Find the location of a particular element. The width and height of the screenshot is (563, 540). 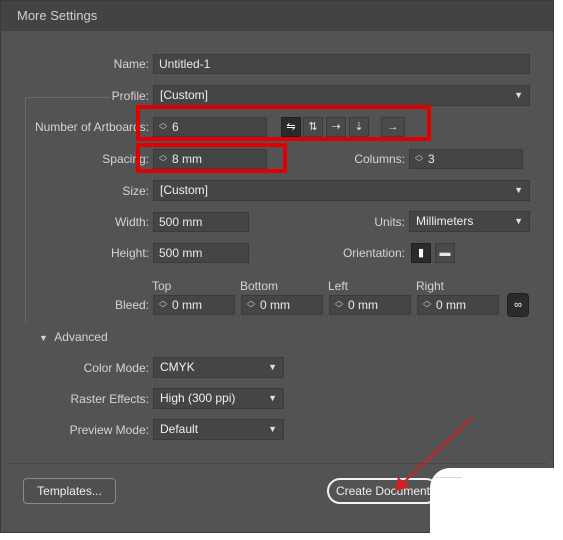

annotation-arrow is located at coordinates (434, 454).